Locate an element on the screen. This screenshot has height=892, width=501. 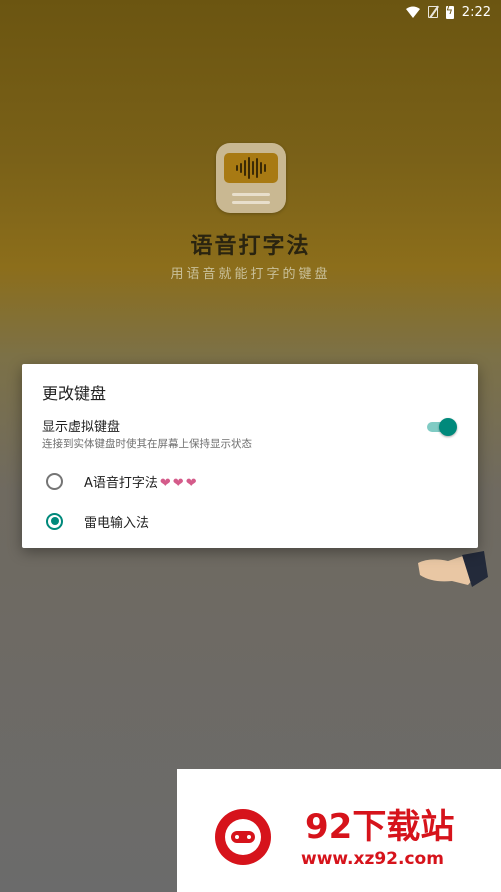
app-title: 语音打字法 is located at coordinates (250, 246).